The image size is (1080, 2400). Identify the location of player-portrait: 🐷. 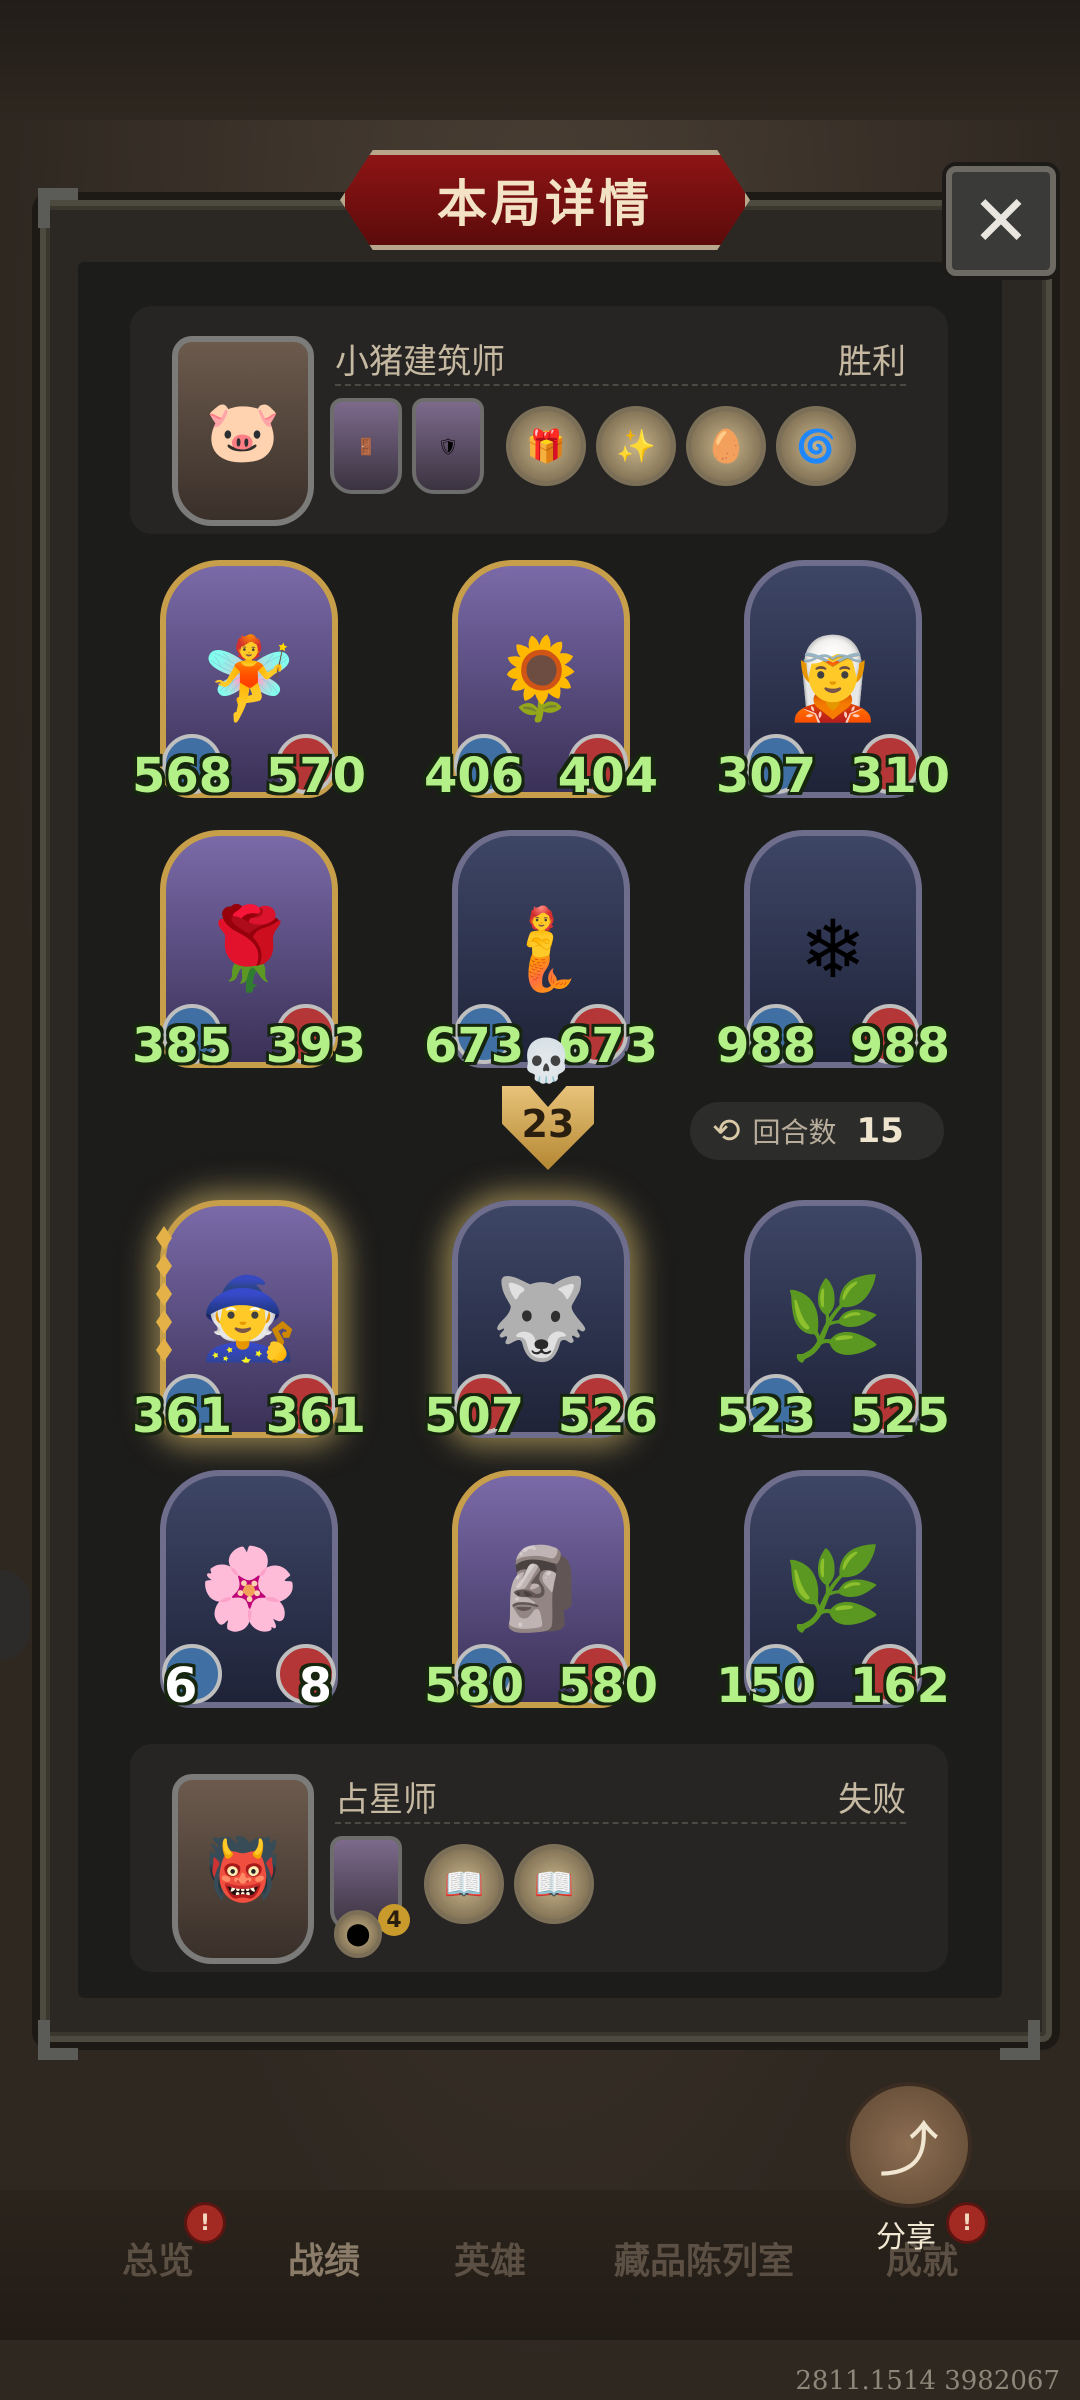
(243, 431).